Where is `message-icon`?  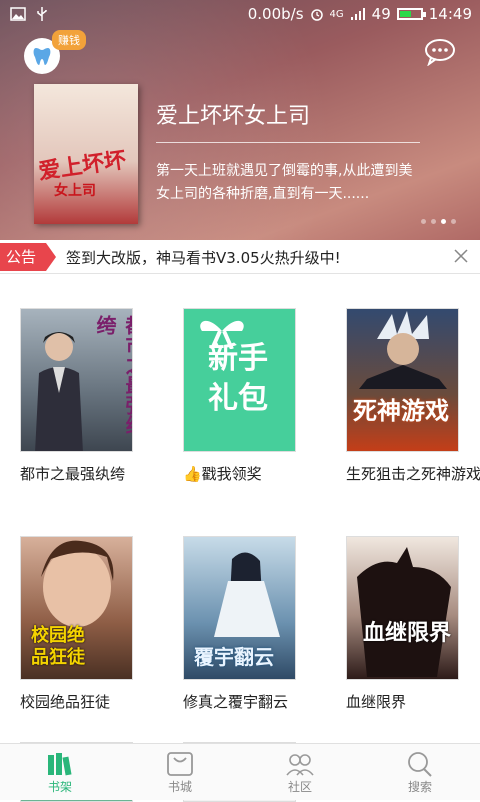
message-icon is located at coordinates (440, 52).